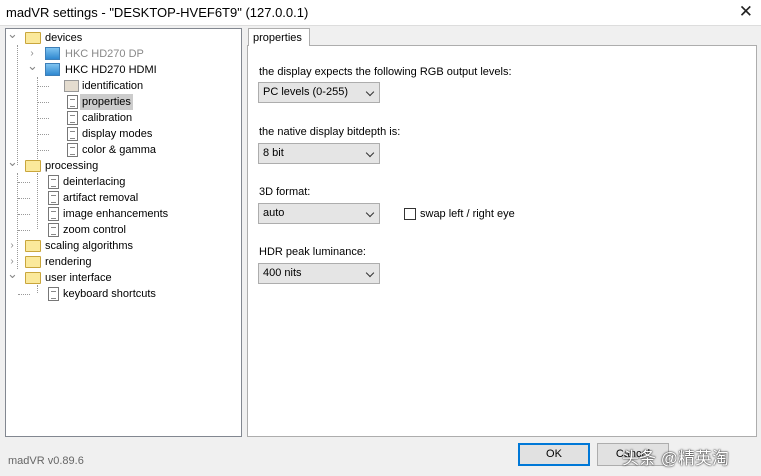 The height and width of the screenshot is (476, 761). What do you see at coordinates (121, 276) in the screenshot?
I see `tree-item: ⌄ user interface` at bounding box center [121, 276].